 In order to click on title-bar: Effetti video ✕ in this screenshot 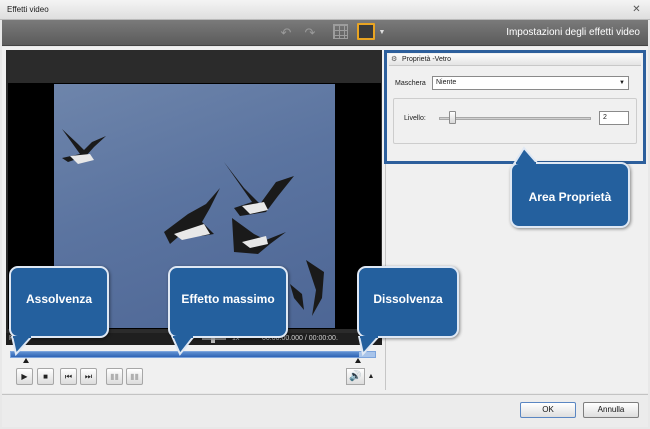, I will do `click(325, 10)`.